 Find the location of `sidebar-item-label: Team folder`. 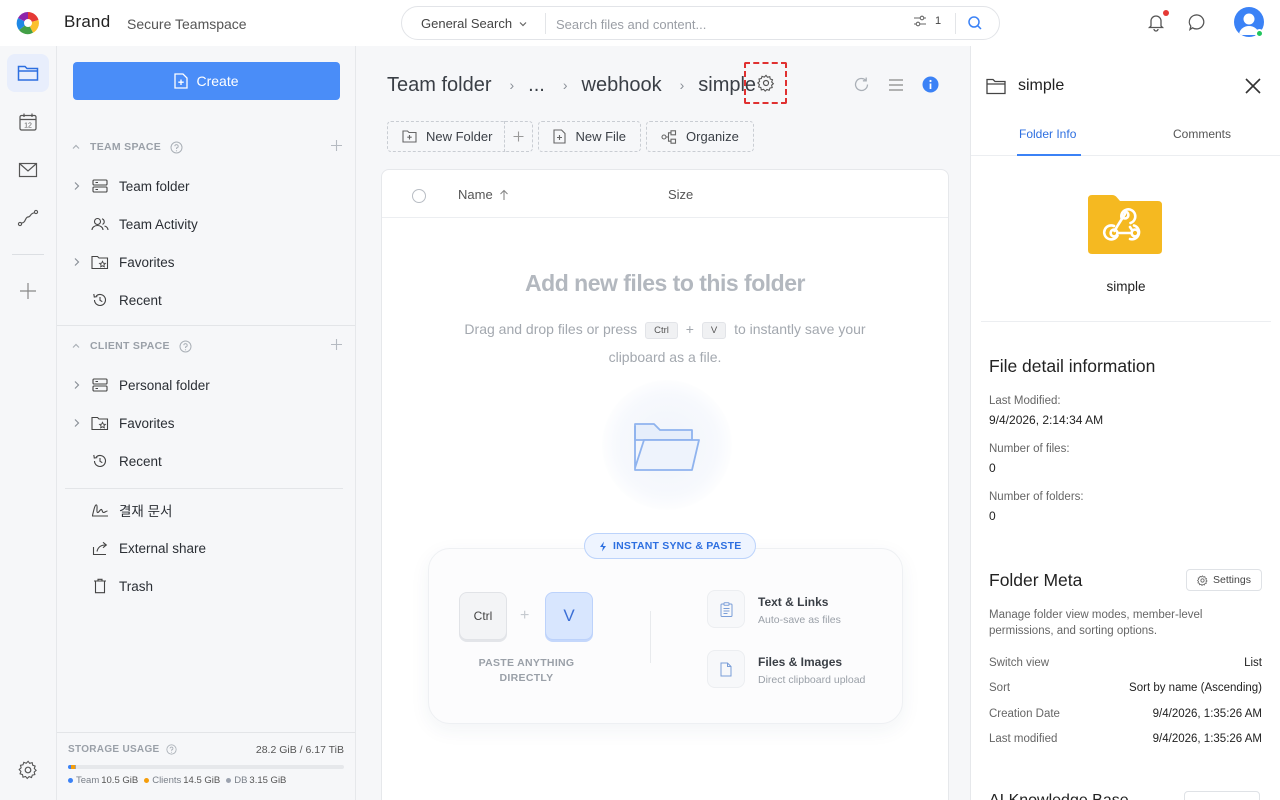

sidebar-item-label: Team folder is located at coordinates (154, 186).